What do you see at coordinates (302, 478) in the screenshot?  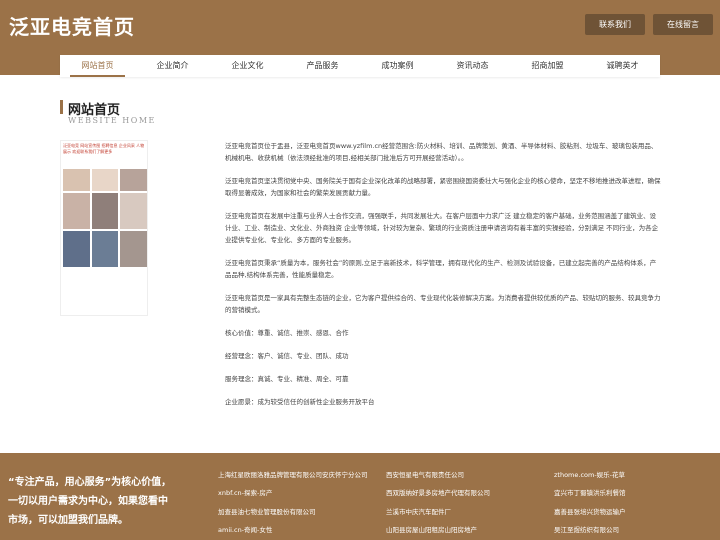 I see `footer-link: 上海红星欧丽洛雅品牌管理有限公司安庆怀宁分公司` at bounding box center [302, 478].